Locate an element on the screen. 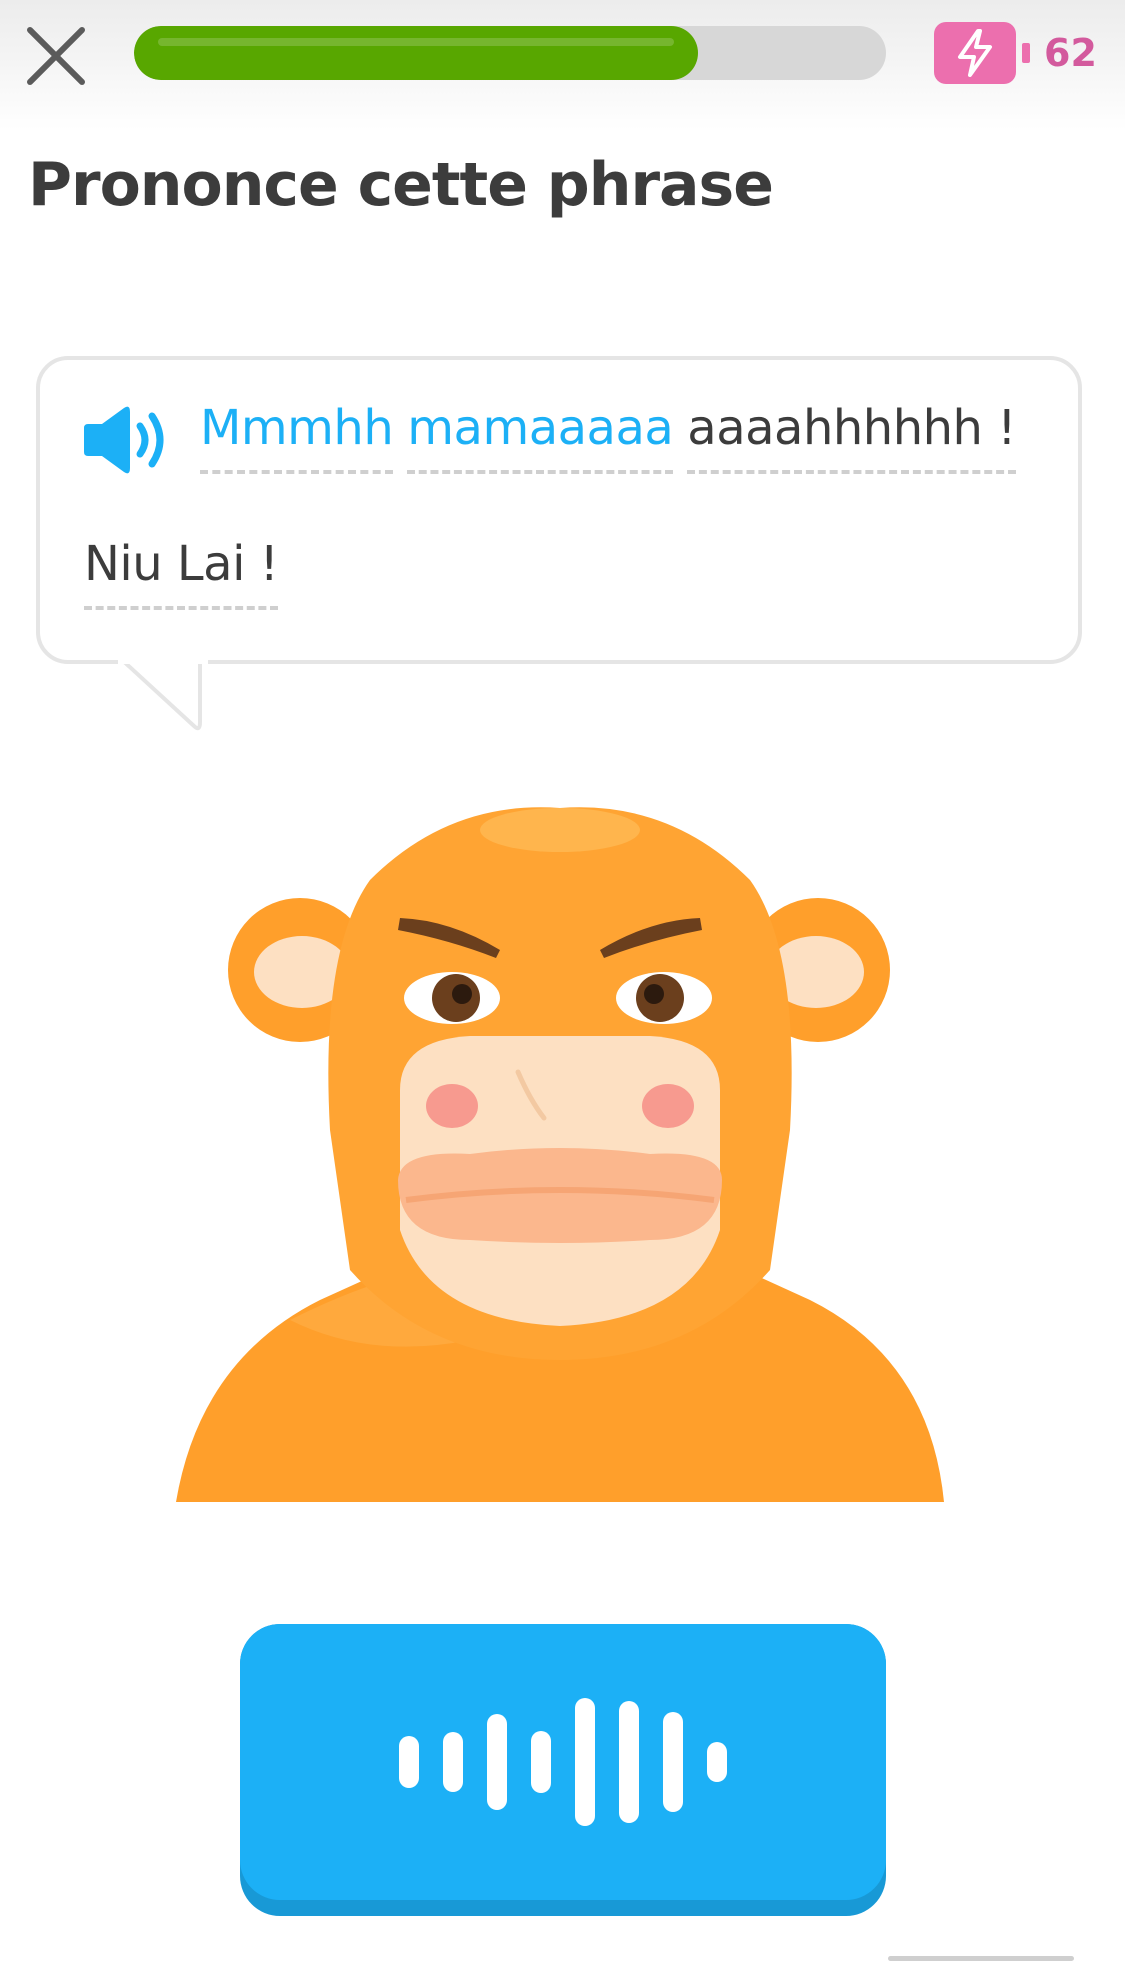 The height and width of the screenshot is (1984, 1125). close-icon is located at coordinates (56, 56).